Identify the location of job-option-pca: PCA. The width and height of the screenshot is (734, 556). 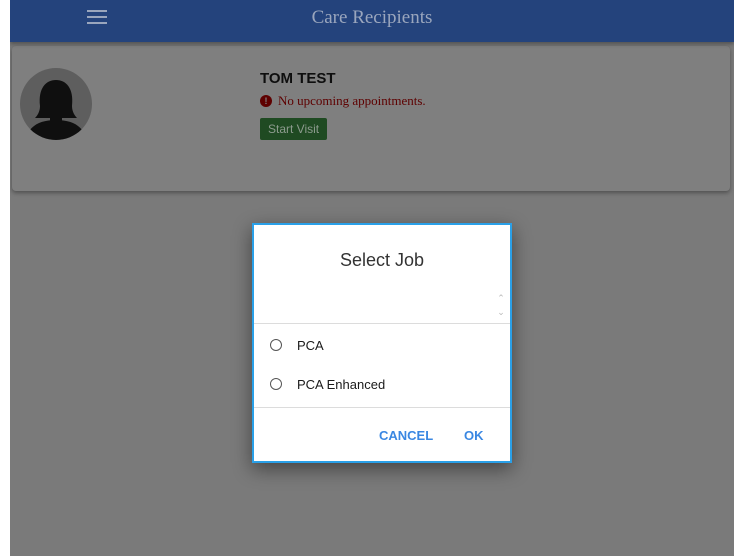
(297, 345).